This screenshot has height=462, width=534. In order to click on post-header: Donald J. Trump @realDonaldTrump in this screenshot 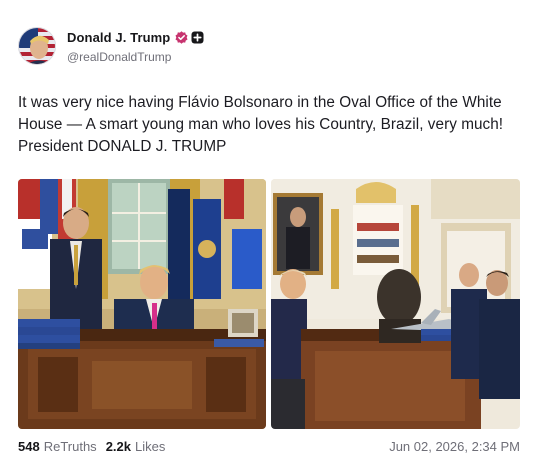, I will do `click(111, 46)`.